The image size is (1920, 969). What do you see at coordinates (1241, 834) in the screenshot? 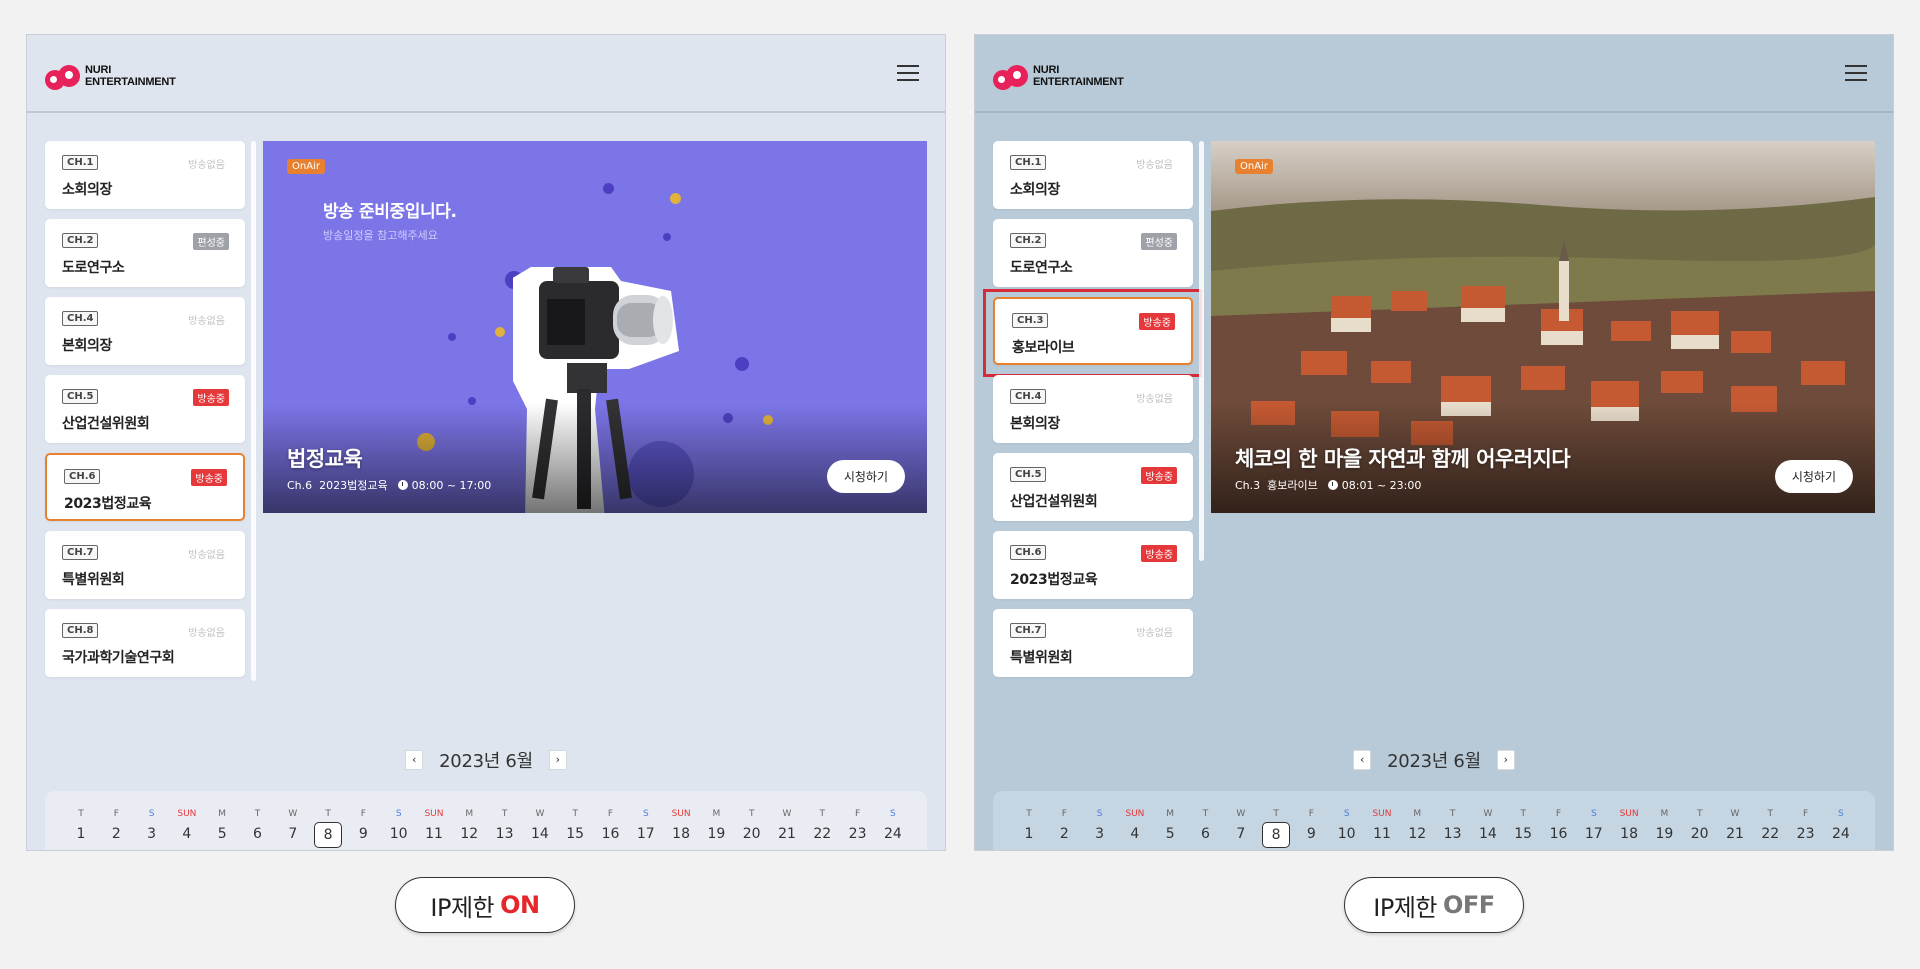
I see `calendar-date: 7` at bounding box center [1241, 834].